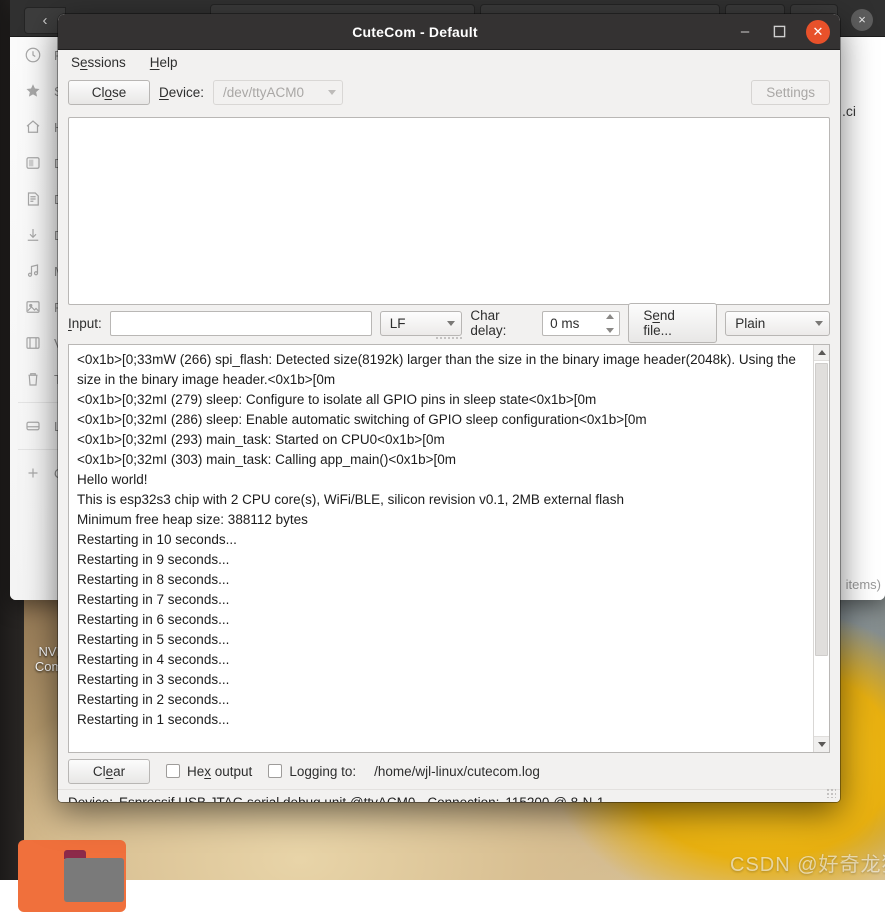 Image resolution: width=885 pixels, height=912 pixels. I want to click on log-path-label: /home/wjl-linux/cutecom.log, so click(457, 771).